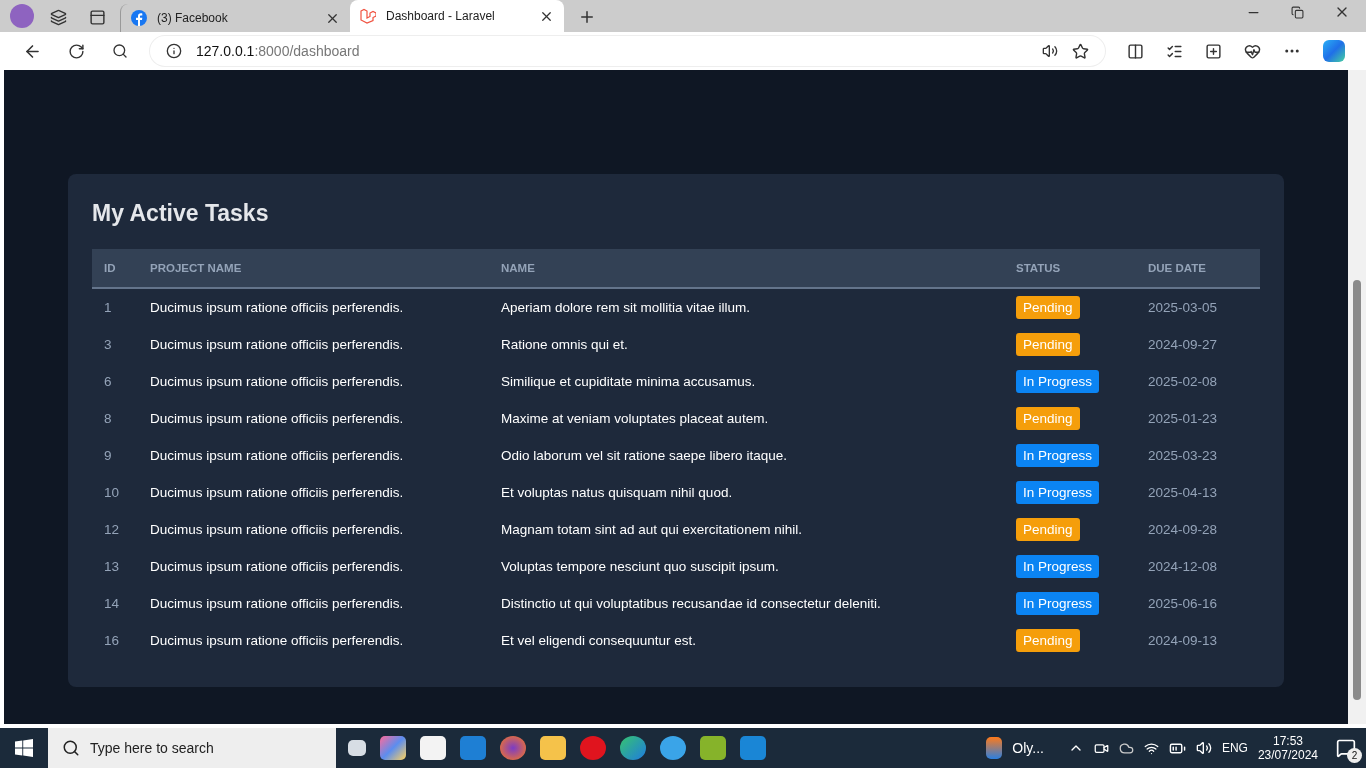  Describe the element at coordinates (1203, 748) in the screenshot. I see `volume-icon` at that location.